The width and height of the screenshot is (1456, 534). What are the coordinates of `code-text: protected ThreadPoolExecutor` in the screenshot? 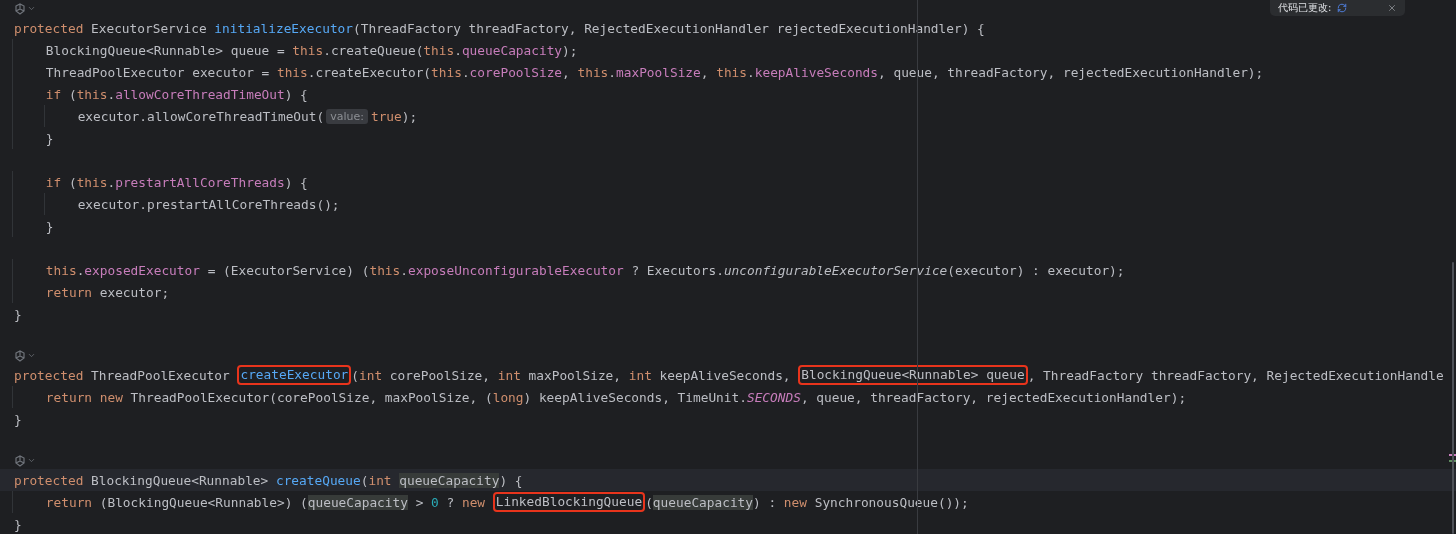 It's located at (122, 375).